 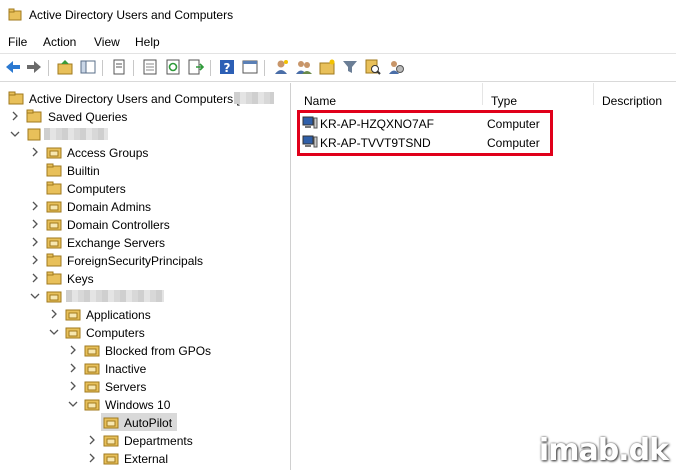 What do you see at coordinates (338, 42) in the screenshot?
I see `menu-bar: File Action View Help` at bounding box center [338, 42].